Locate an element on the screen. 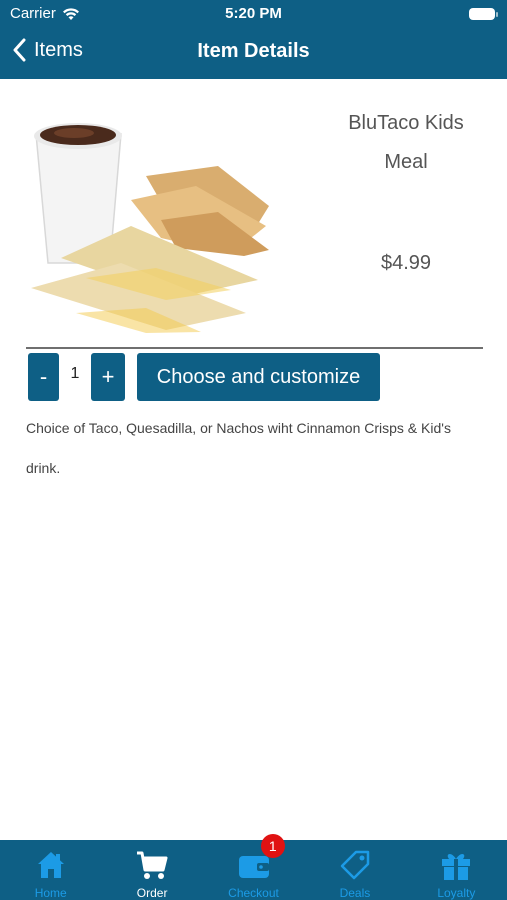  status-time: 5:20 PM is located at coordinates (253, 13).